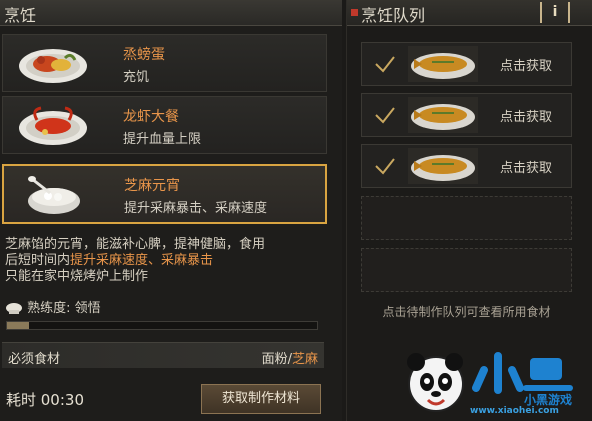 Image resolution: width=592 pixels, height=421 pixels. I want to click on ingredient-flour: 面粉, so click(274, 359).